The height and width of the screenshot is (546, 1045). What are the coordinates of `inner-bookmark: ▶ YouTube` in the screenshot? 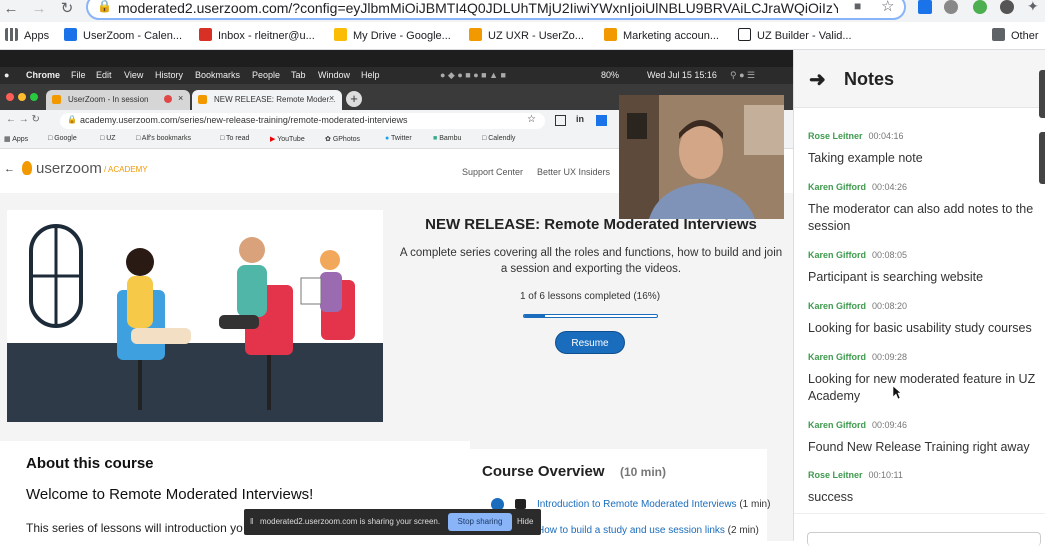 It's located at (287, 139).